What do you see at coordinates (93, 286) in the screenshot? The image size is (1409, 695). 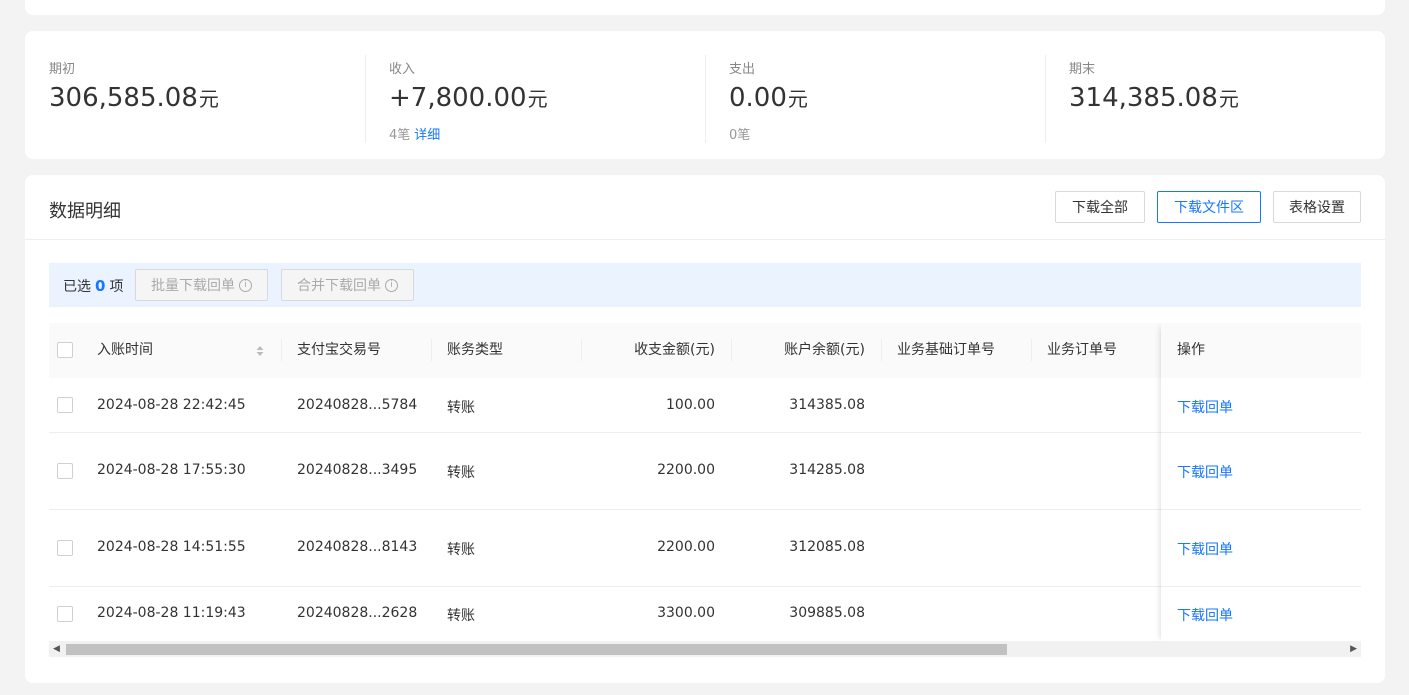 I see `selection-count-text: 已选 0 项` at bounding box center [93, 286].